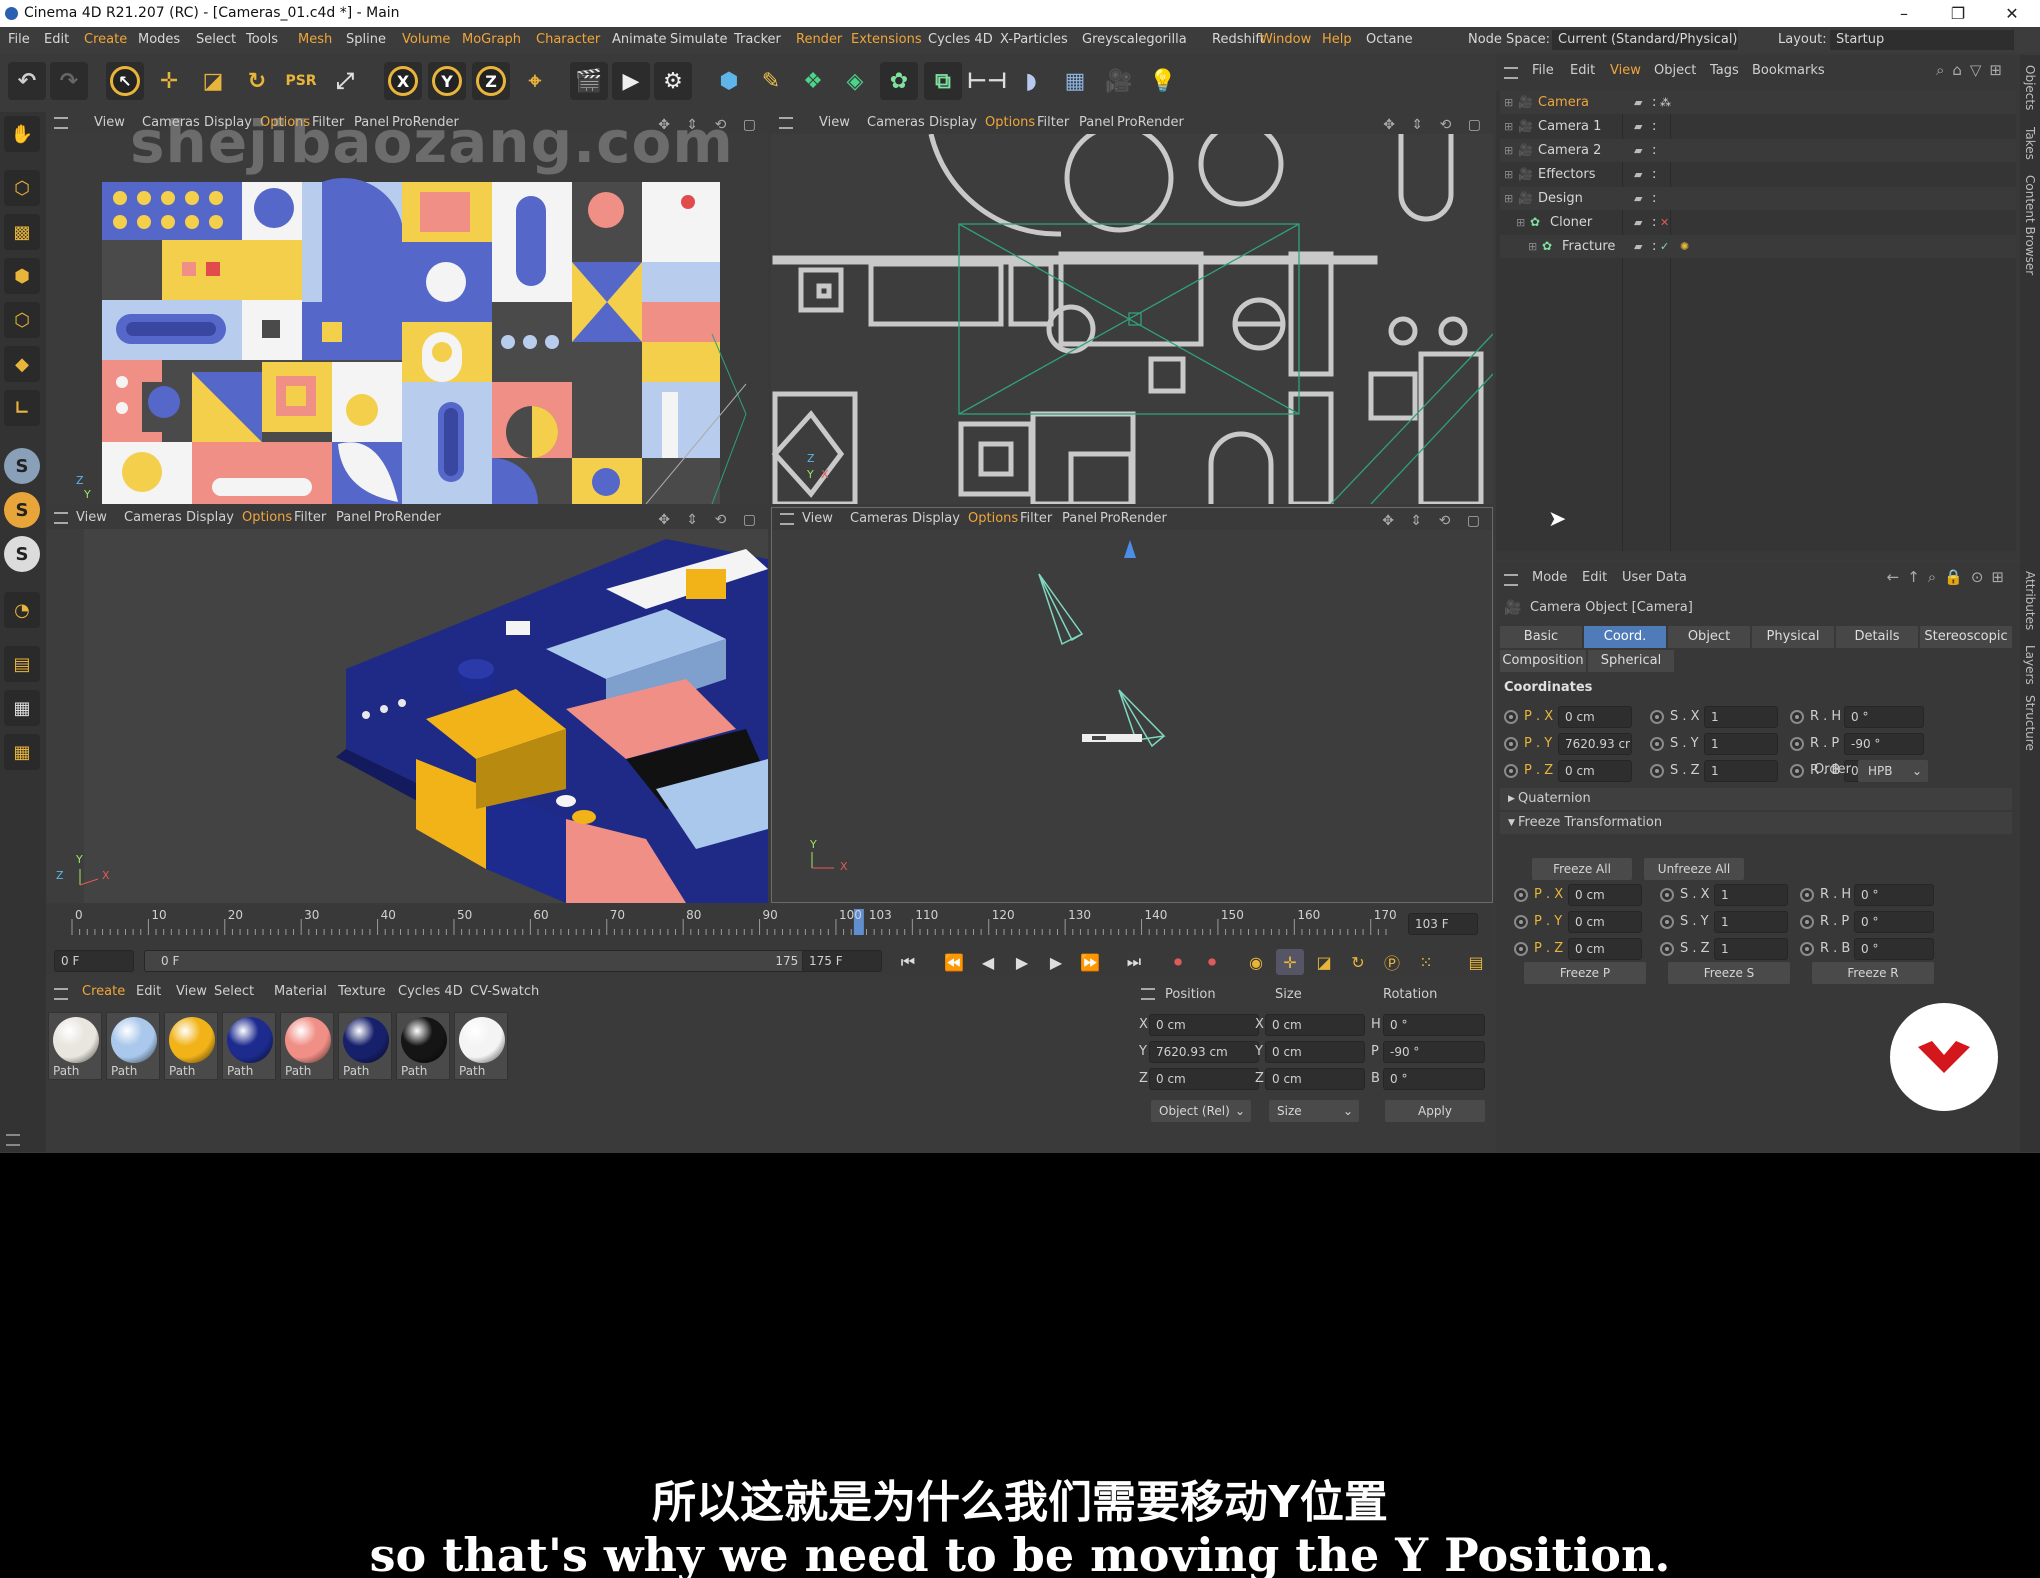  I want to click on cloner-button: ✿, so click(899, 81).